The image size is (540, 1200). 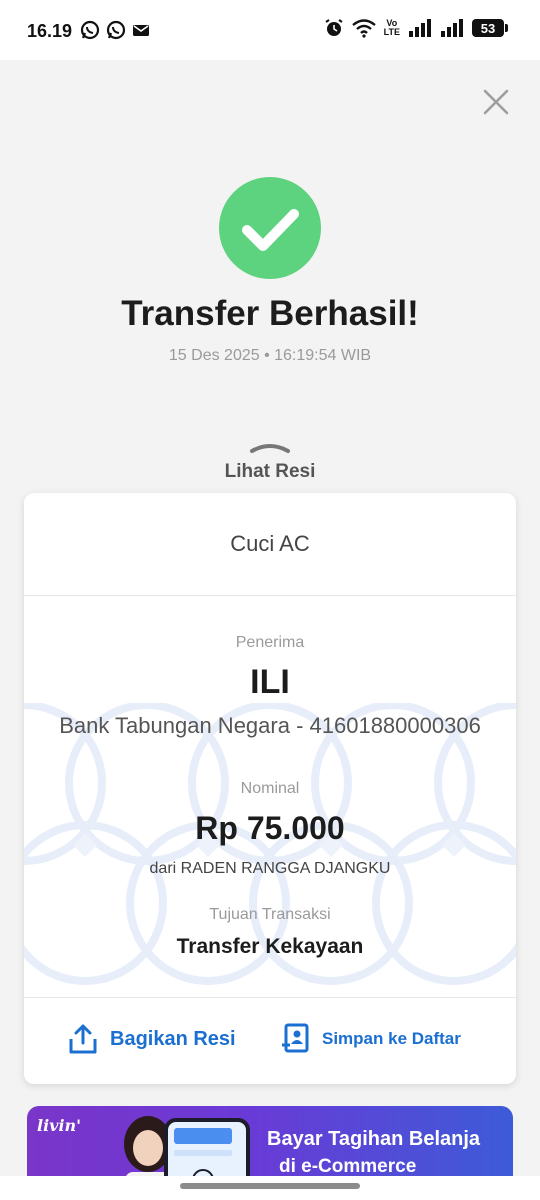 I want to click on page-title: Transfer Berhasil!, so click(x=270, y=313).